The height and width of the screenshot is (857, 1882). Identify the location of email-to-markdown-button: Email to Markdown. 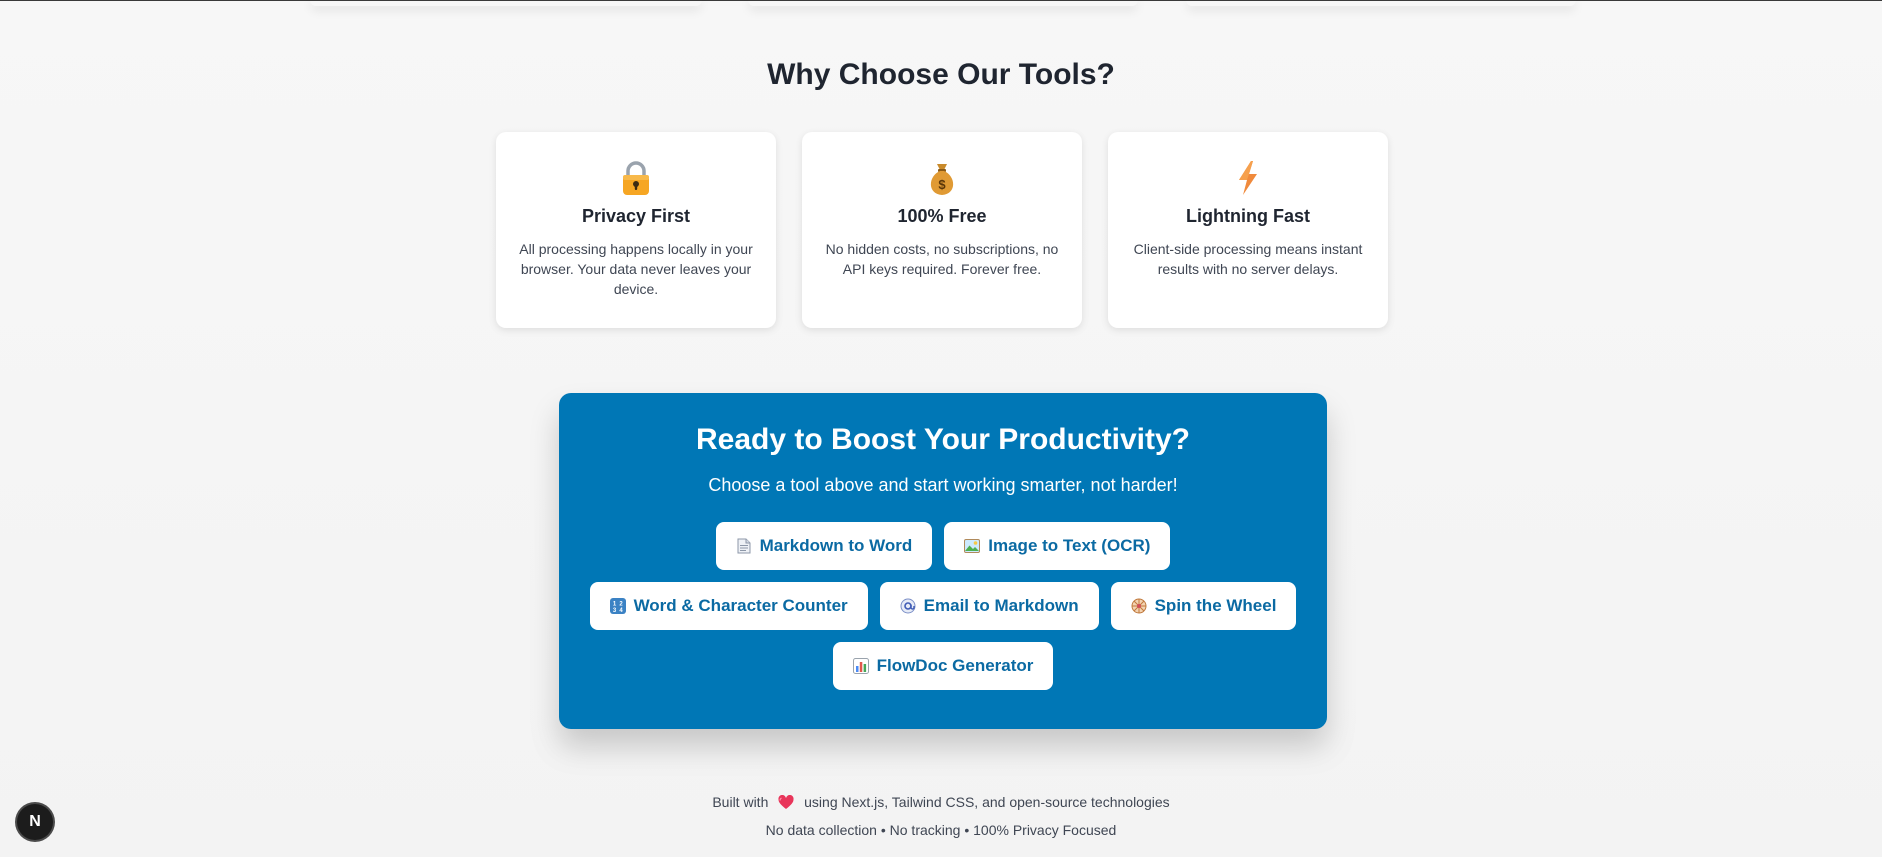
(989, 606).